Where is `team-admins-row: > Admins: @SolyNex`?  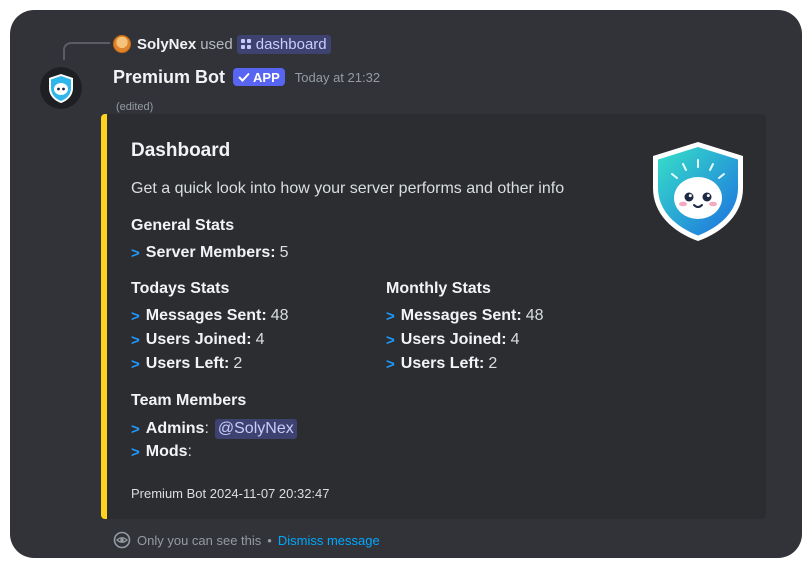 team-admins-row: > Admins: @SolyNex is located at coordinates (214, 429).